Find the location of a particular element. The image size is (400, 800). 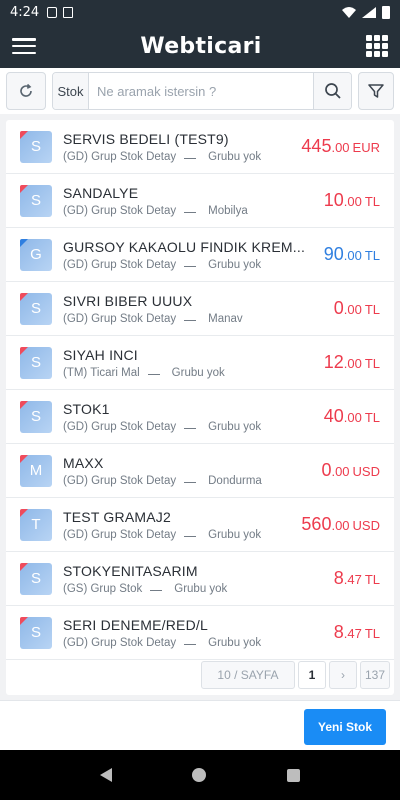

item-price: 0.00 TL is located at coordinates (357, 308).